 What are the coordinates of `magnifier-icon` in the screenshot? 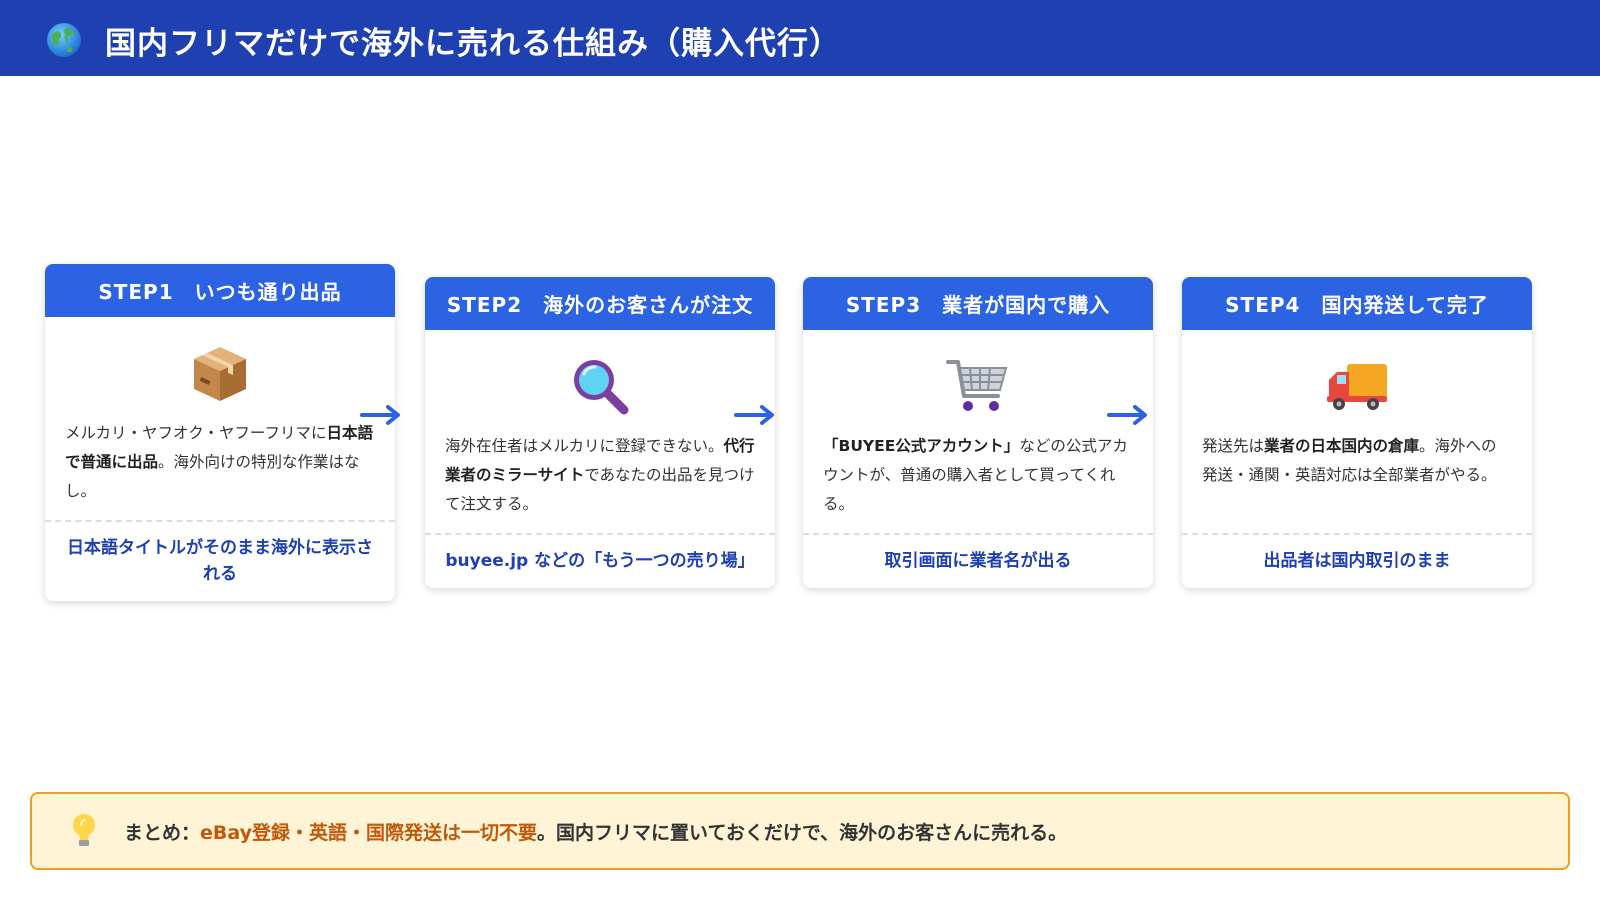 It's located at (601, 387).